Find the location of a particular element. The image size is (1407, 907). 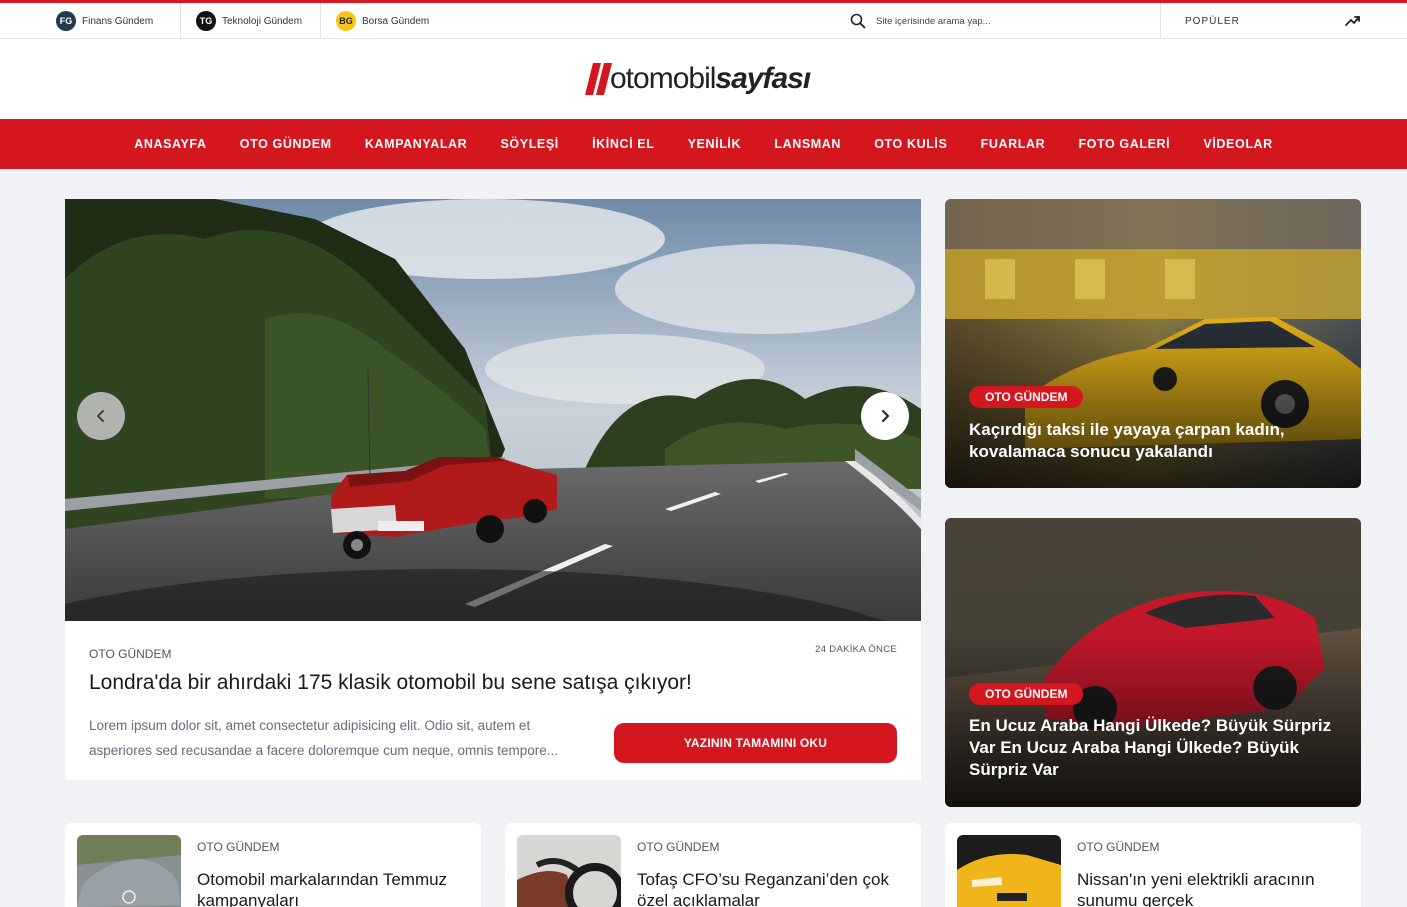

logo-text-otomobil: otomobil is located at coordinates (663, 78).